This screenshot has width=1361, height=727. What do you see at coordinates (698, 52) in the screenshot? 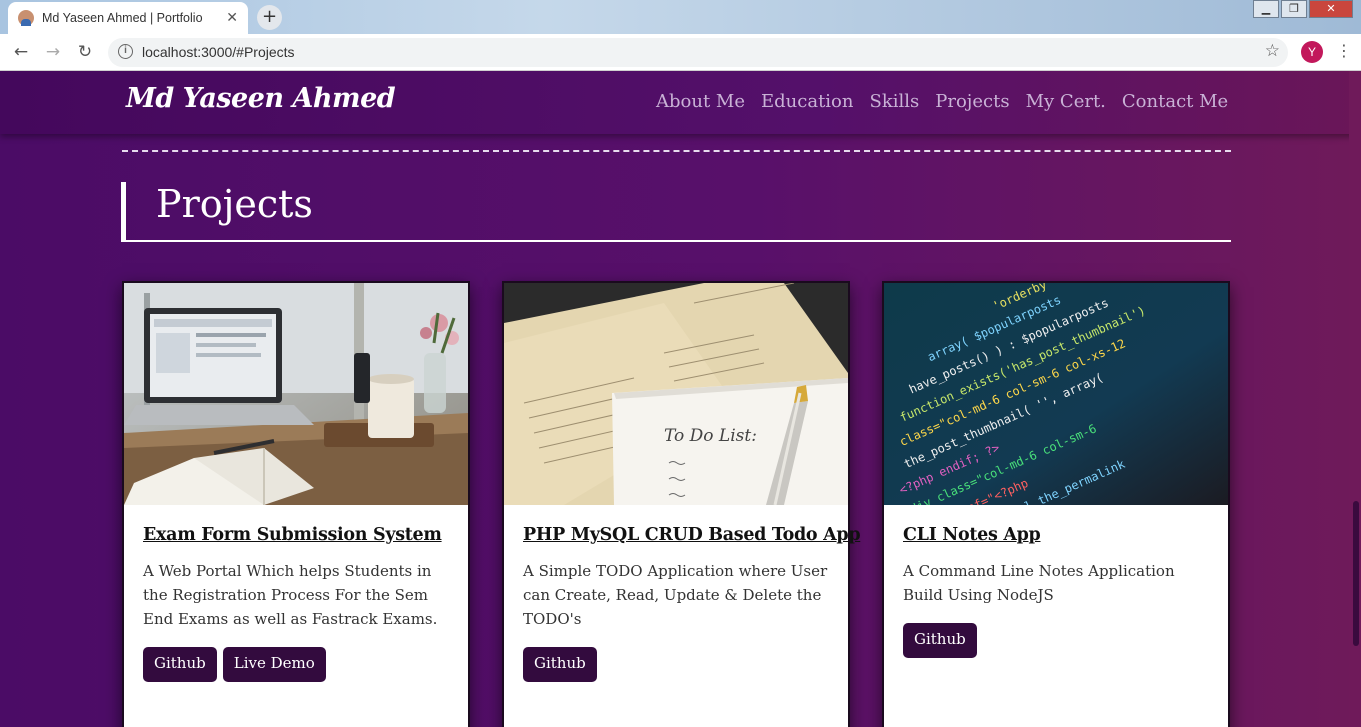
I see `address-bar: i localhost:3000/#Projects ☆` at bounding box center [698, 52].